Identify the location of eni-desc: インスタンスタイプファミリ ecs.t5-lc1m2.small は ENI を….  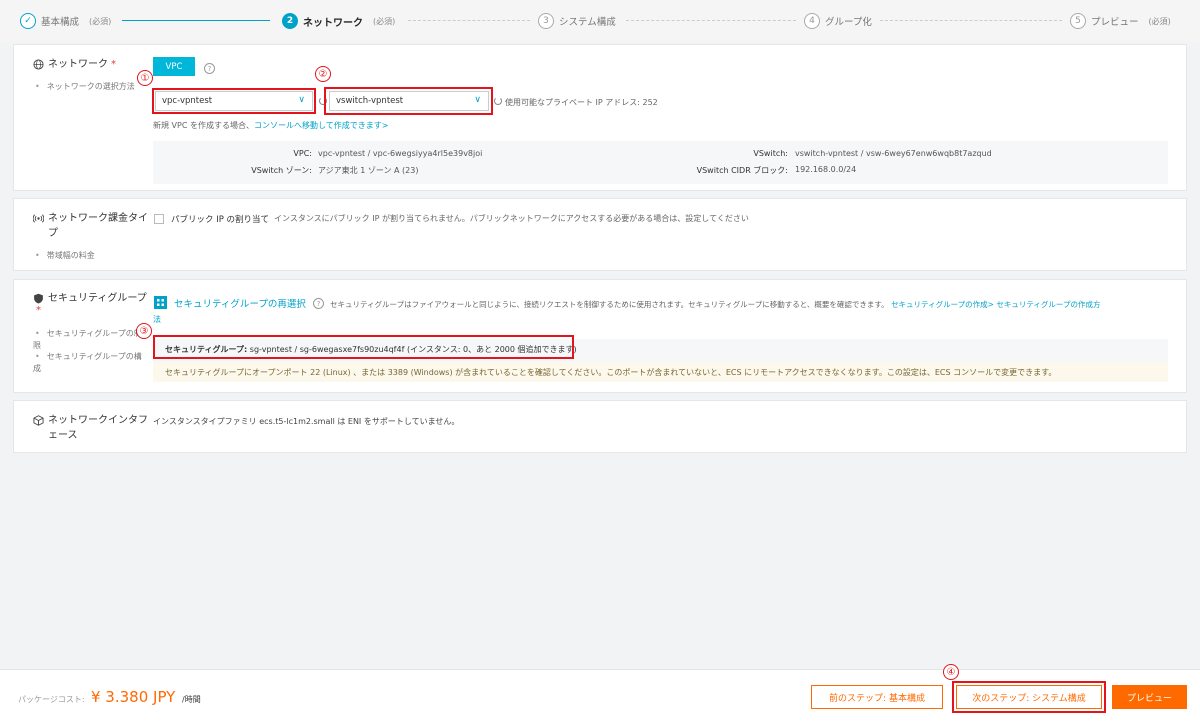
(306, 421).